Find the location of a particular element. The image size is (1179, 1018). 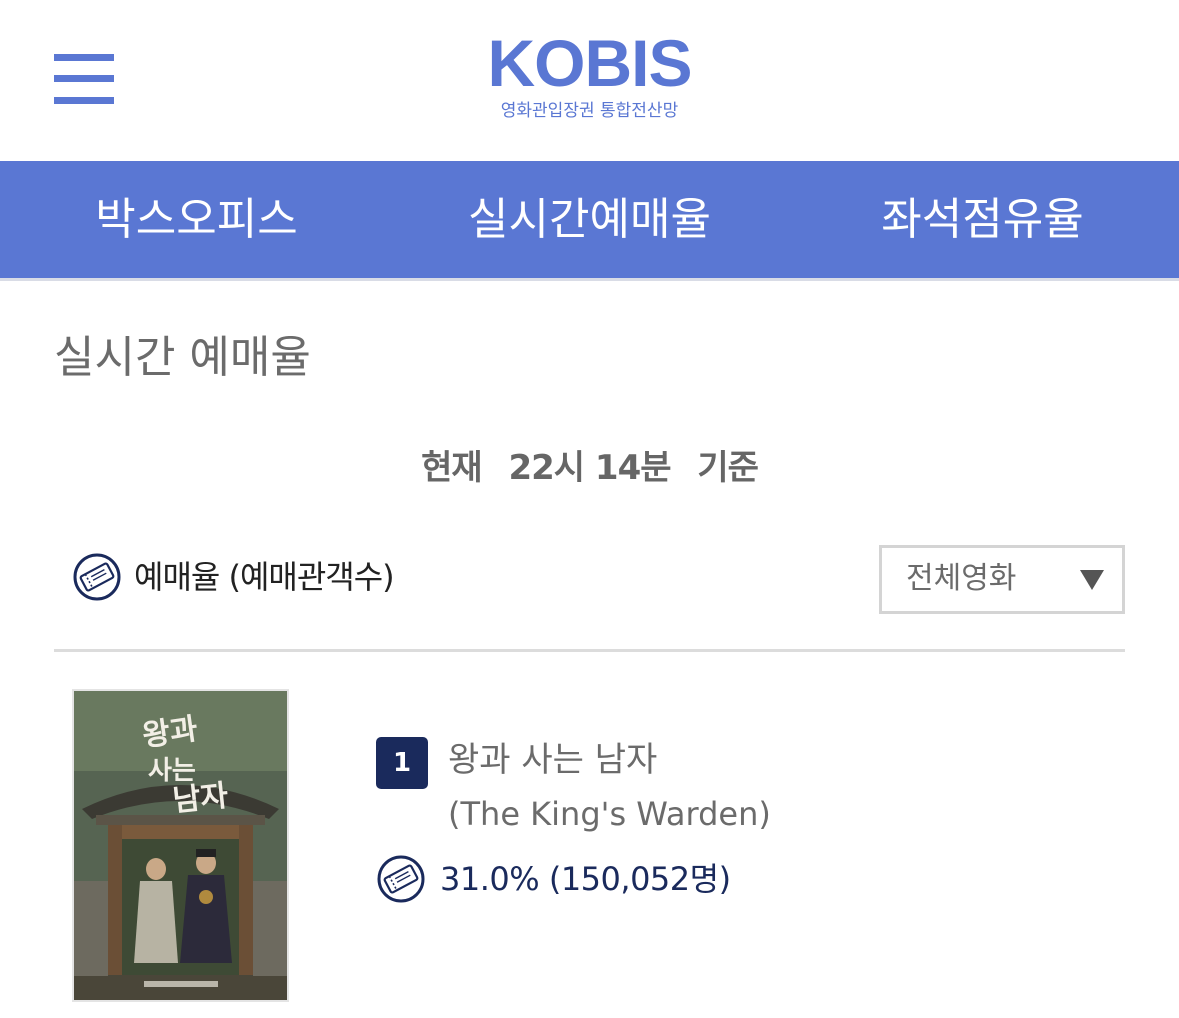

movie-filter-select: 전체영화 is located at coordinates (1002, 579).